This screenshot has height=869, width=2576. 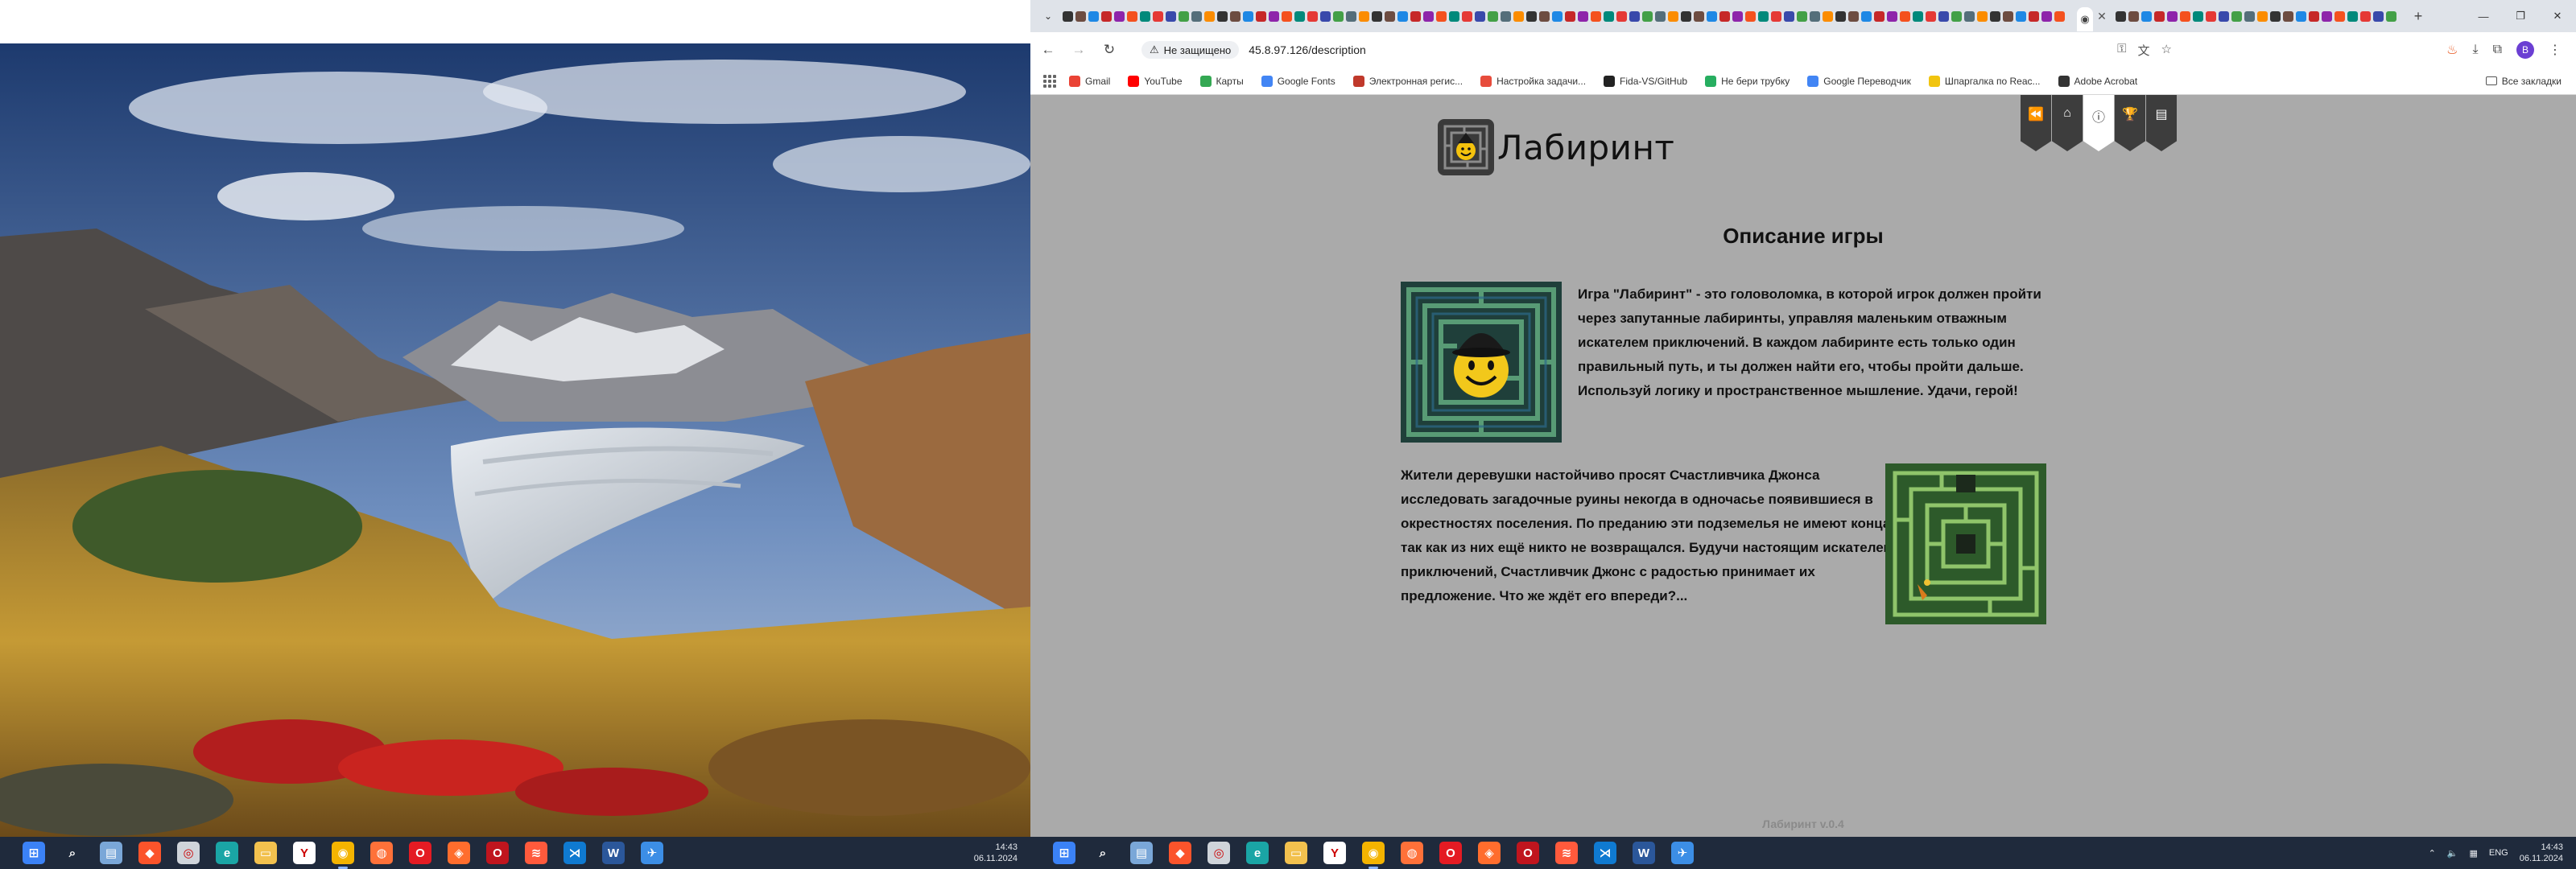 I want to click on language-indicator: ENG, so click(x=2498, y=853).